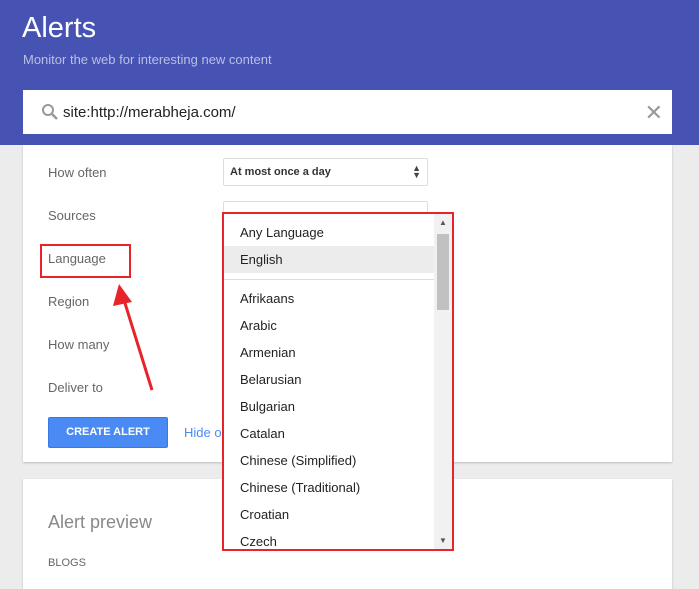  Describe the element at coordinates (338, 460) in the screenshot. I see `language-option: Chinese (Simplified)` at that location.